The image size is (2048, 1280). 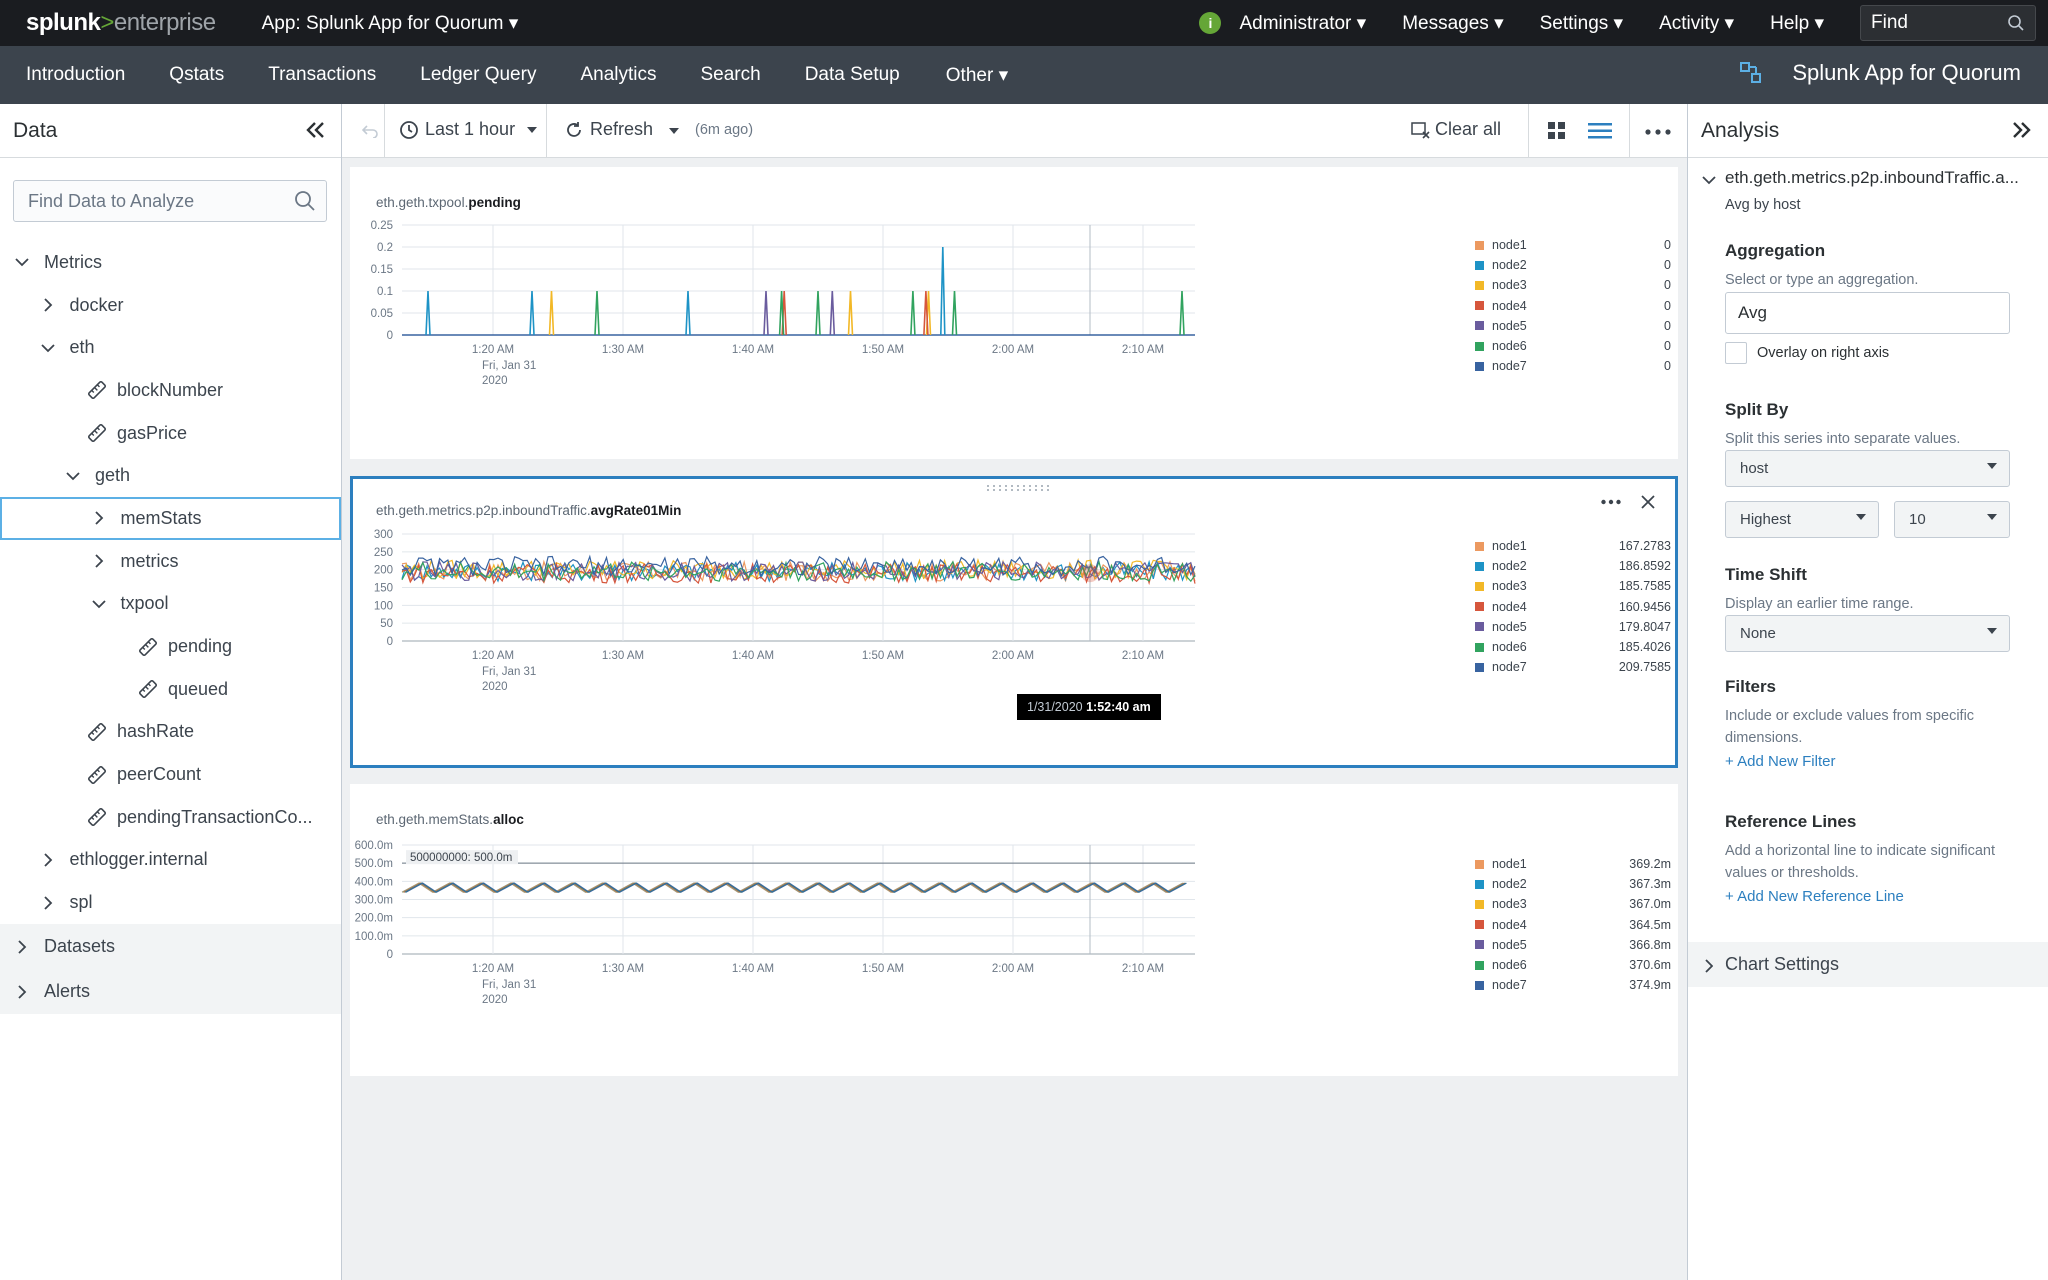 What do you see at coordinates (618, 75) in the screenshot?
I see `nav-analytics: Analytics` at bounding box center [618, 75].